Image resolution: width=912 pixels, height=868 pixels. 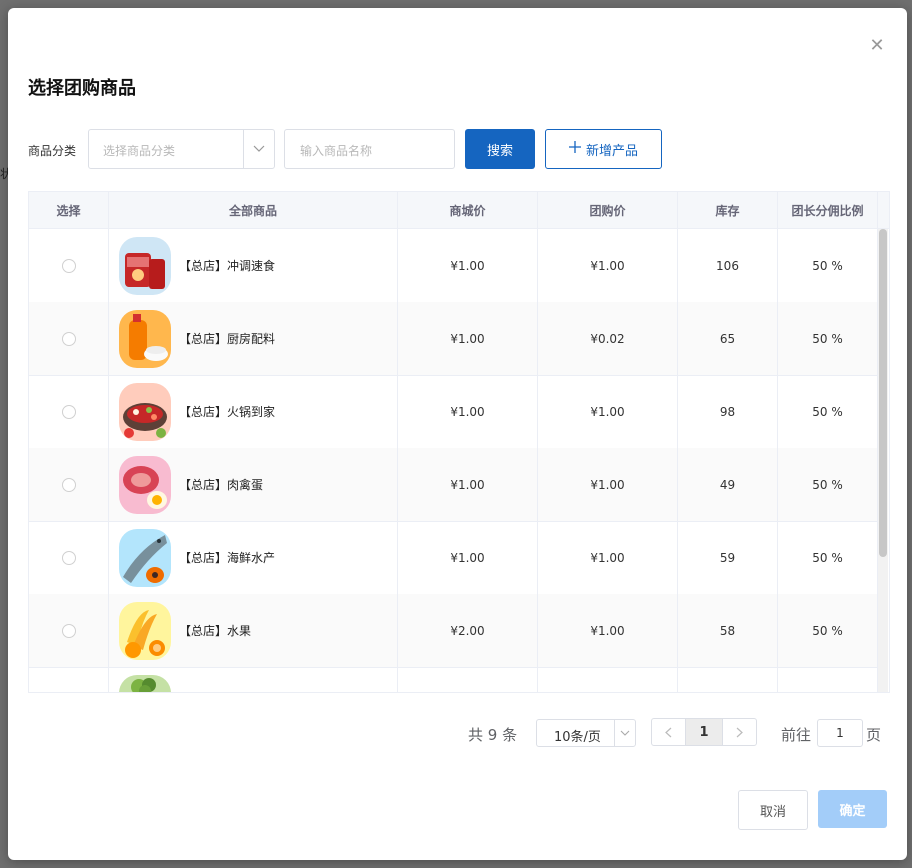 I want to click on header-all-goods: 全部商品, so click(x=253, y=210).